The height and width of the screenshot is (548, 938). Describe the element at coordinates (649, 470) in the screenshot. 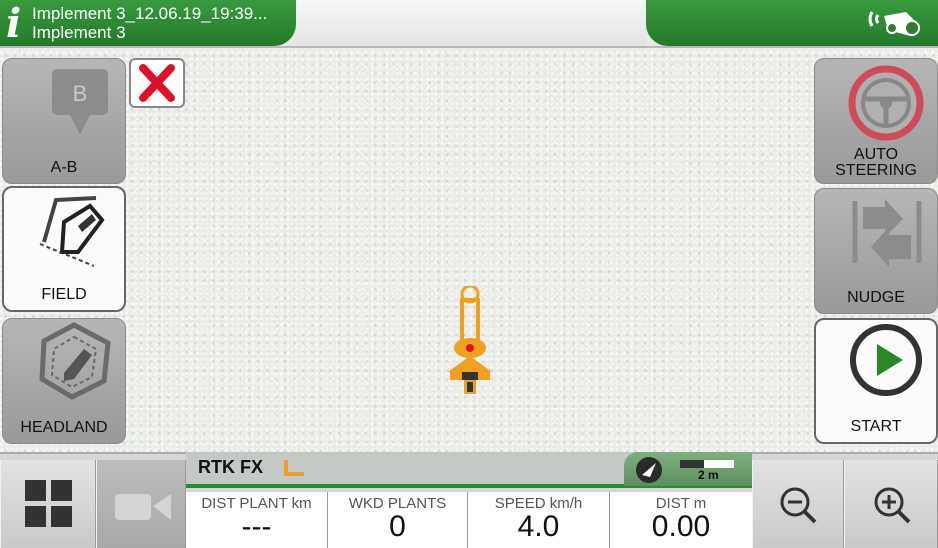

I see `north-compass-icon` at that location.